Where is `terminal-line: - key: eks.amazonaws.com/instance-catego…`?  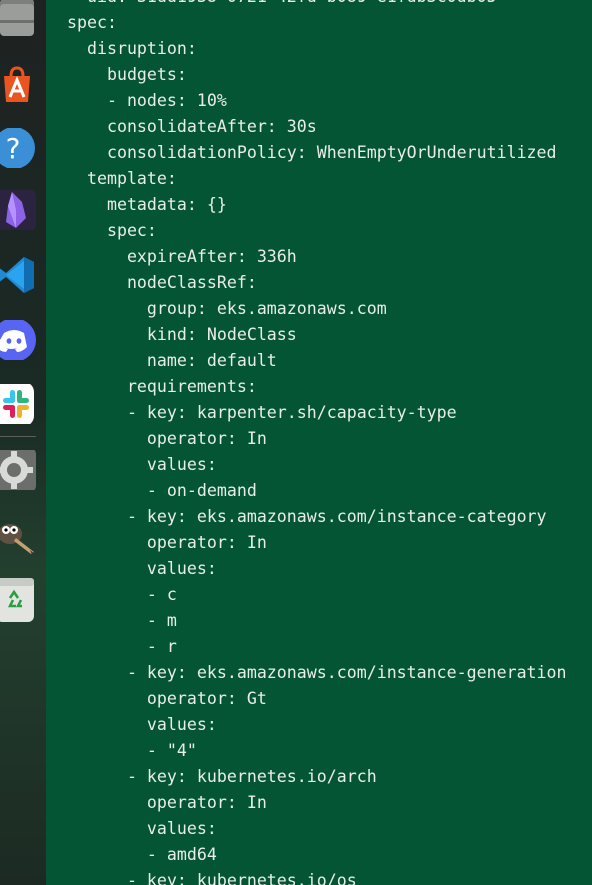 terminal-line: - key: eks.amazonaws.com/instance-catego… is located at coordinates (307, 516).